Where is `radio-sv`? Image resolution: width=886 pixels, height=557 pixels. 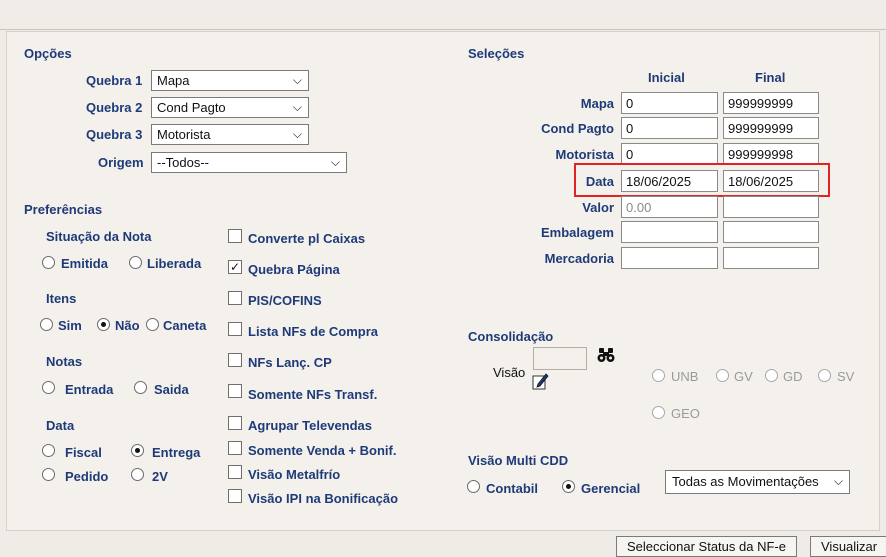 radio-sv is located at coordinates (824, 375).